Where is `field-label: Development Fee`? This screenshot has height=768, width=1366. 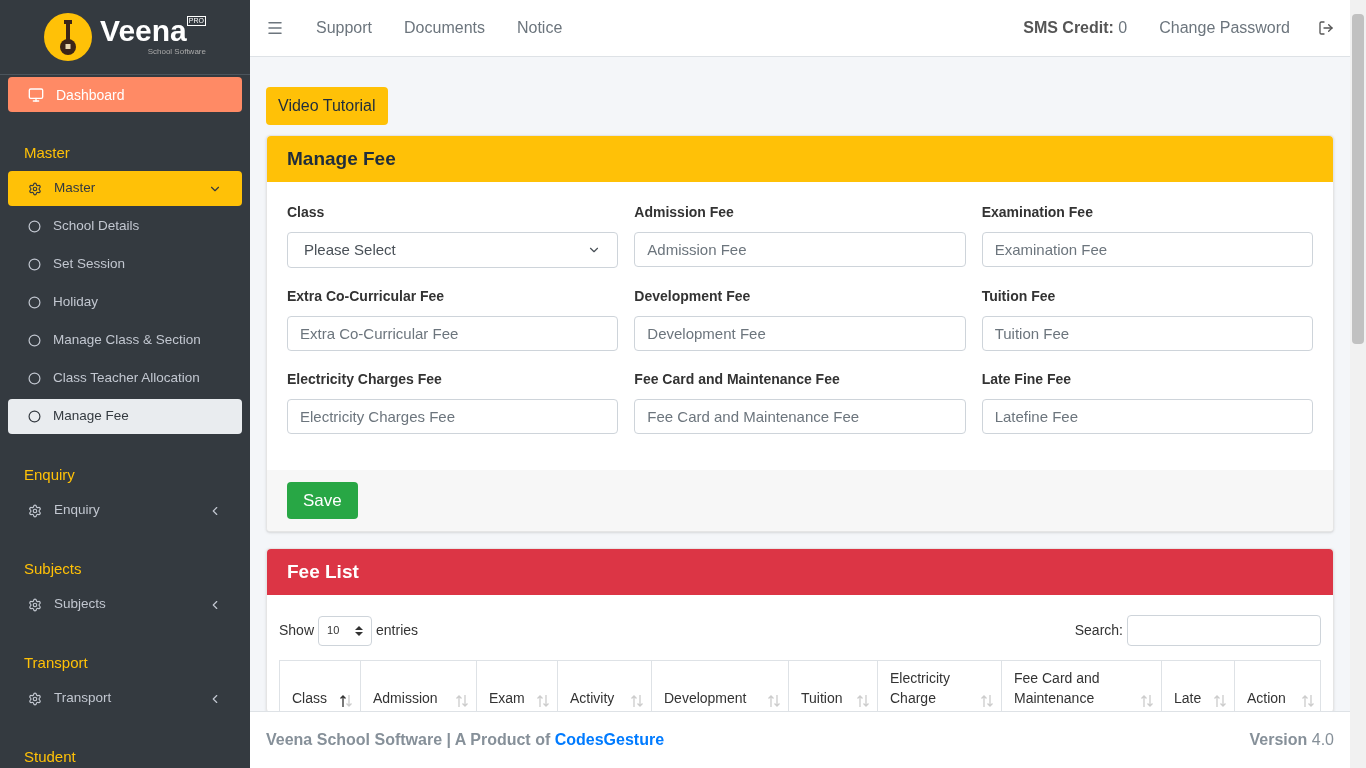 field-label: Development Fee is located at coordinates (693, 296).